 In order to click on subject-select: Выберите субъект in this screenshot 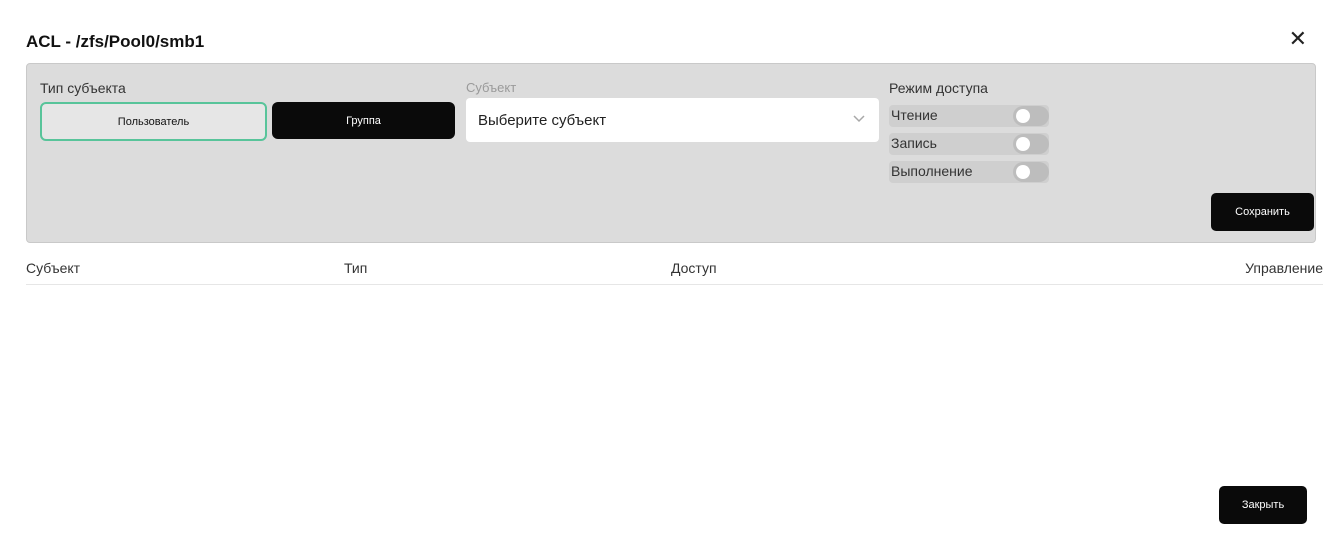, I will do `click(672, 120)`.